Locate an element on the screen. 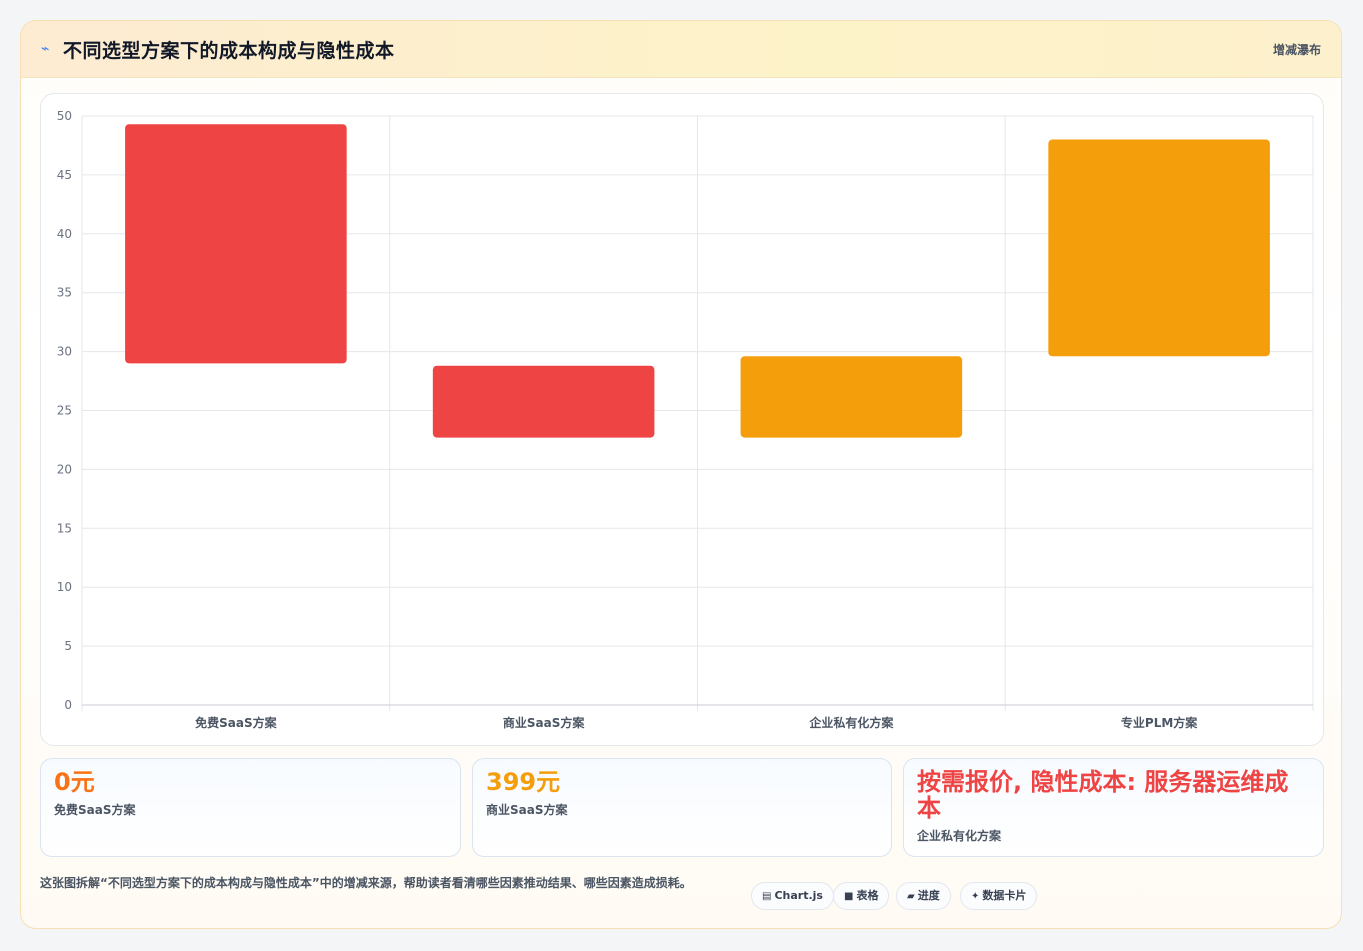 This screenshot has width=1363, height=951. y-tick-label: 50 is located at coordinates (64, 116).